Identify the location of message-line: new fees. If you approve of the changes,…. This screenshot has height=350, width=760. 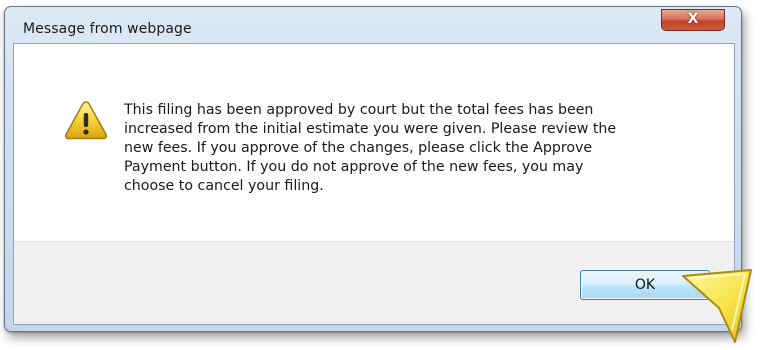
(358, 148).